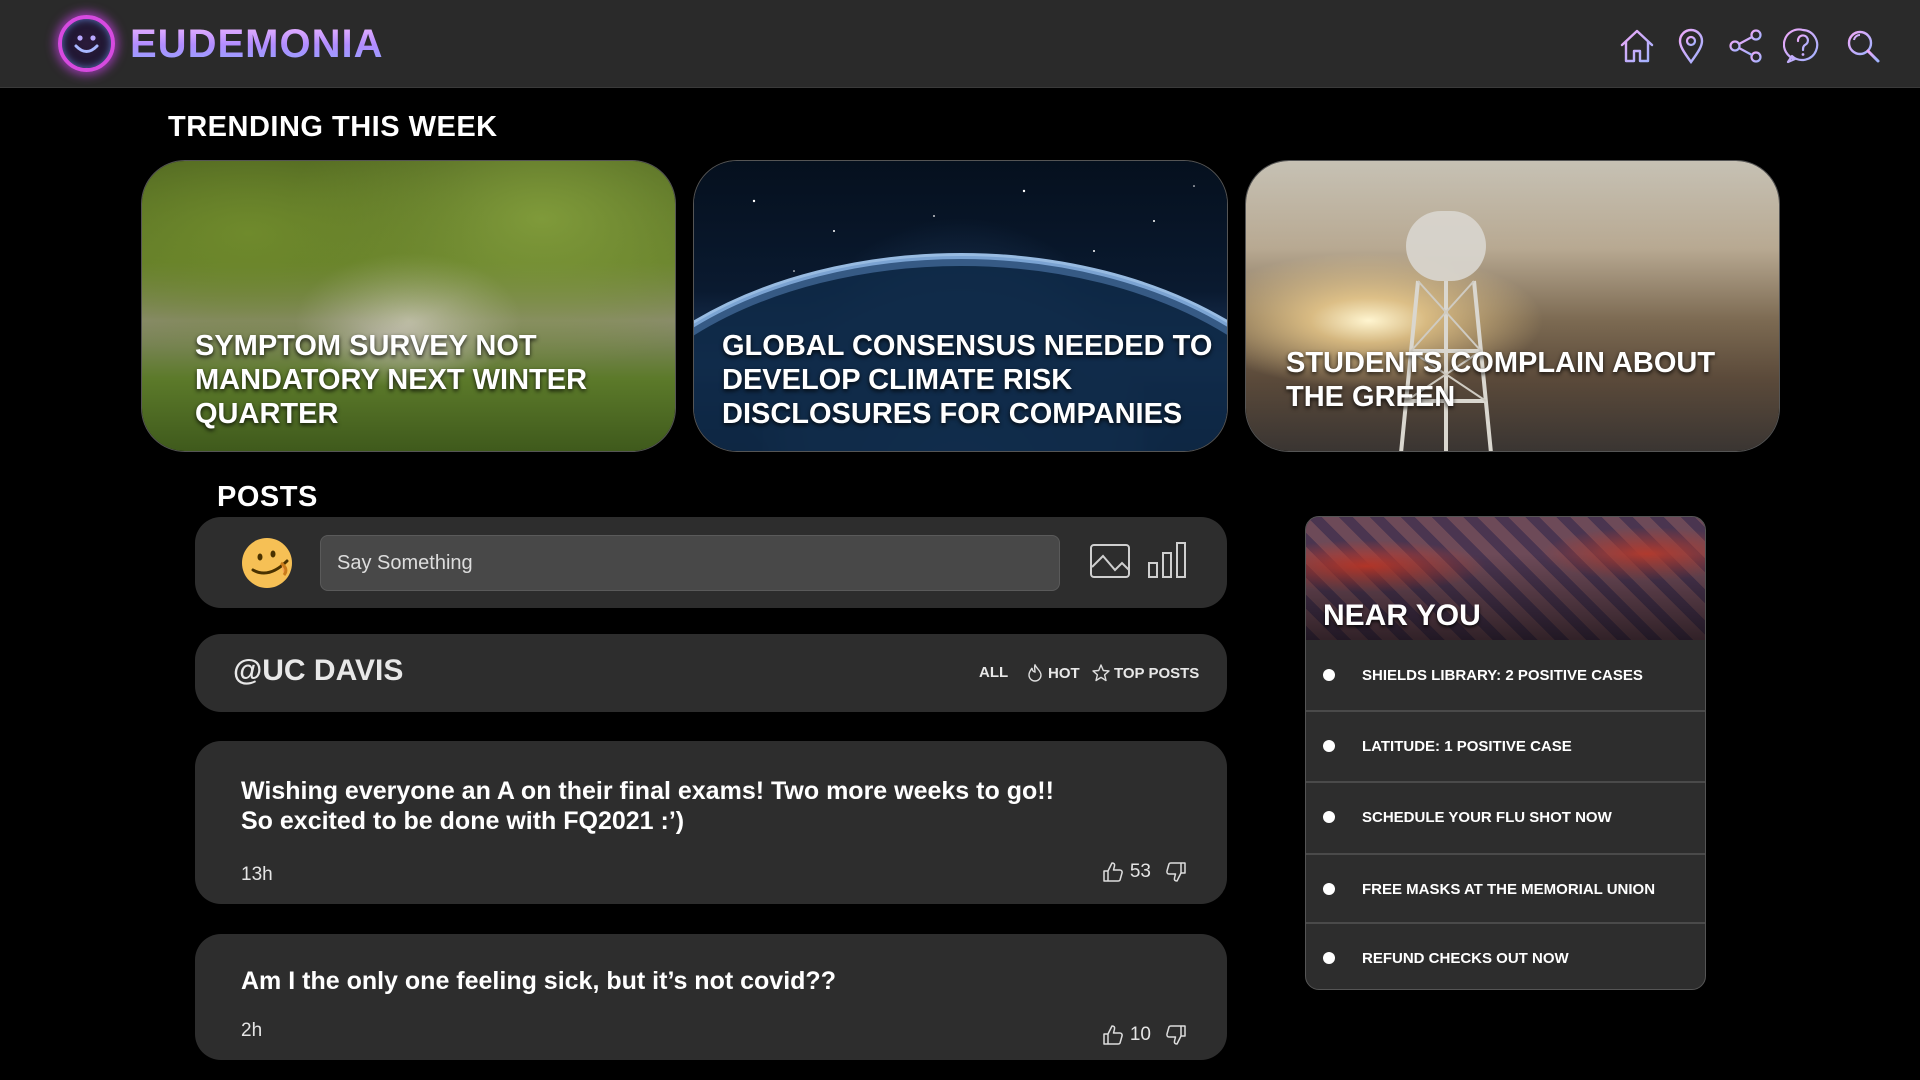  What do you see at coordinates (1487, 817) in the screenshot?
I see `near-you-item-label: SCHEDULE YOUR FLU SHOT NOW` at bounding box center [1487, 817].